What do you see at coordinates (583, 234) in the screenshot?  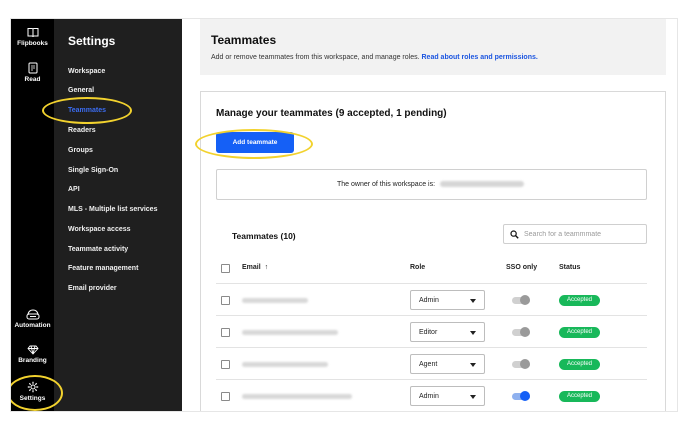 I see `search-input` at bounding box center [583, 234].